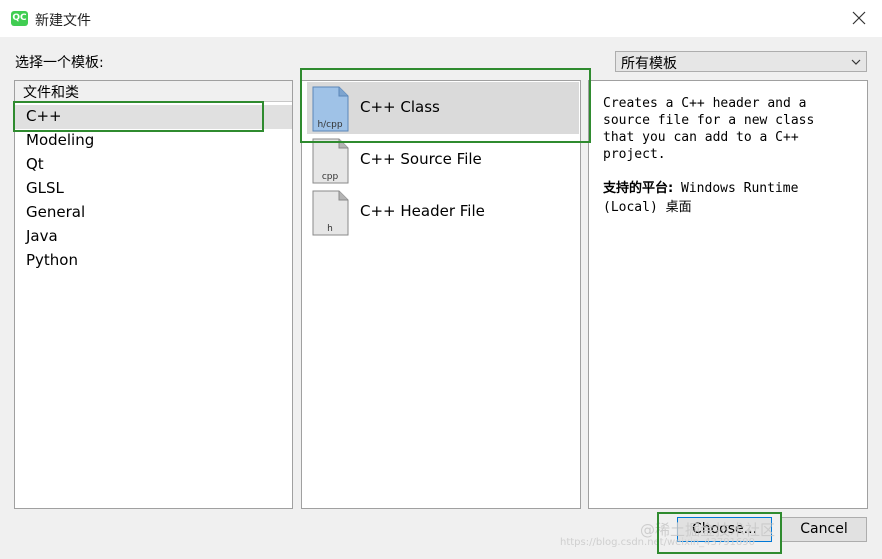  Describe the element at coordinates (330, 161) in the screenshot. I see `file-cpp-icon: cpp` at that location.